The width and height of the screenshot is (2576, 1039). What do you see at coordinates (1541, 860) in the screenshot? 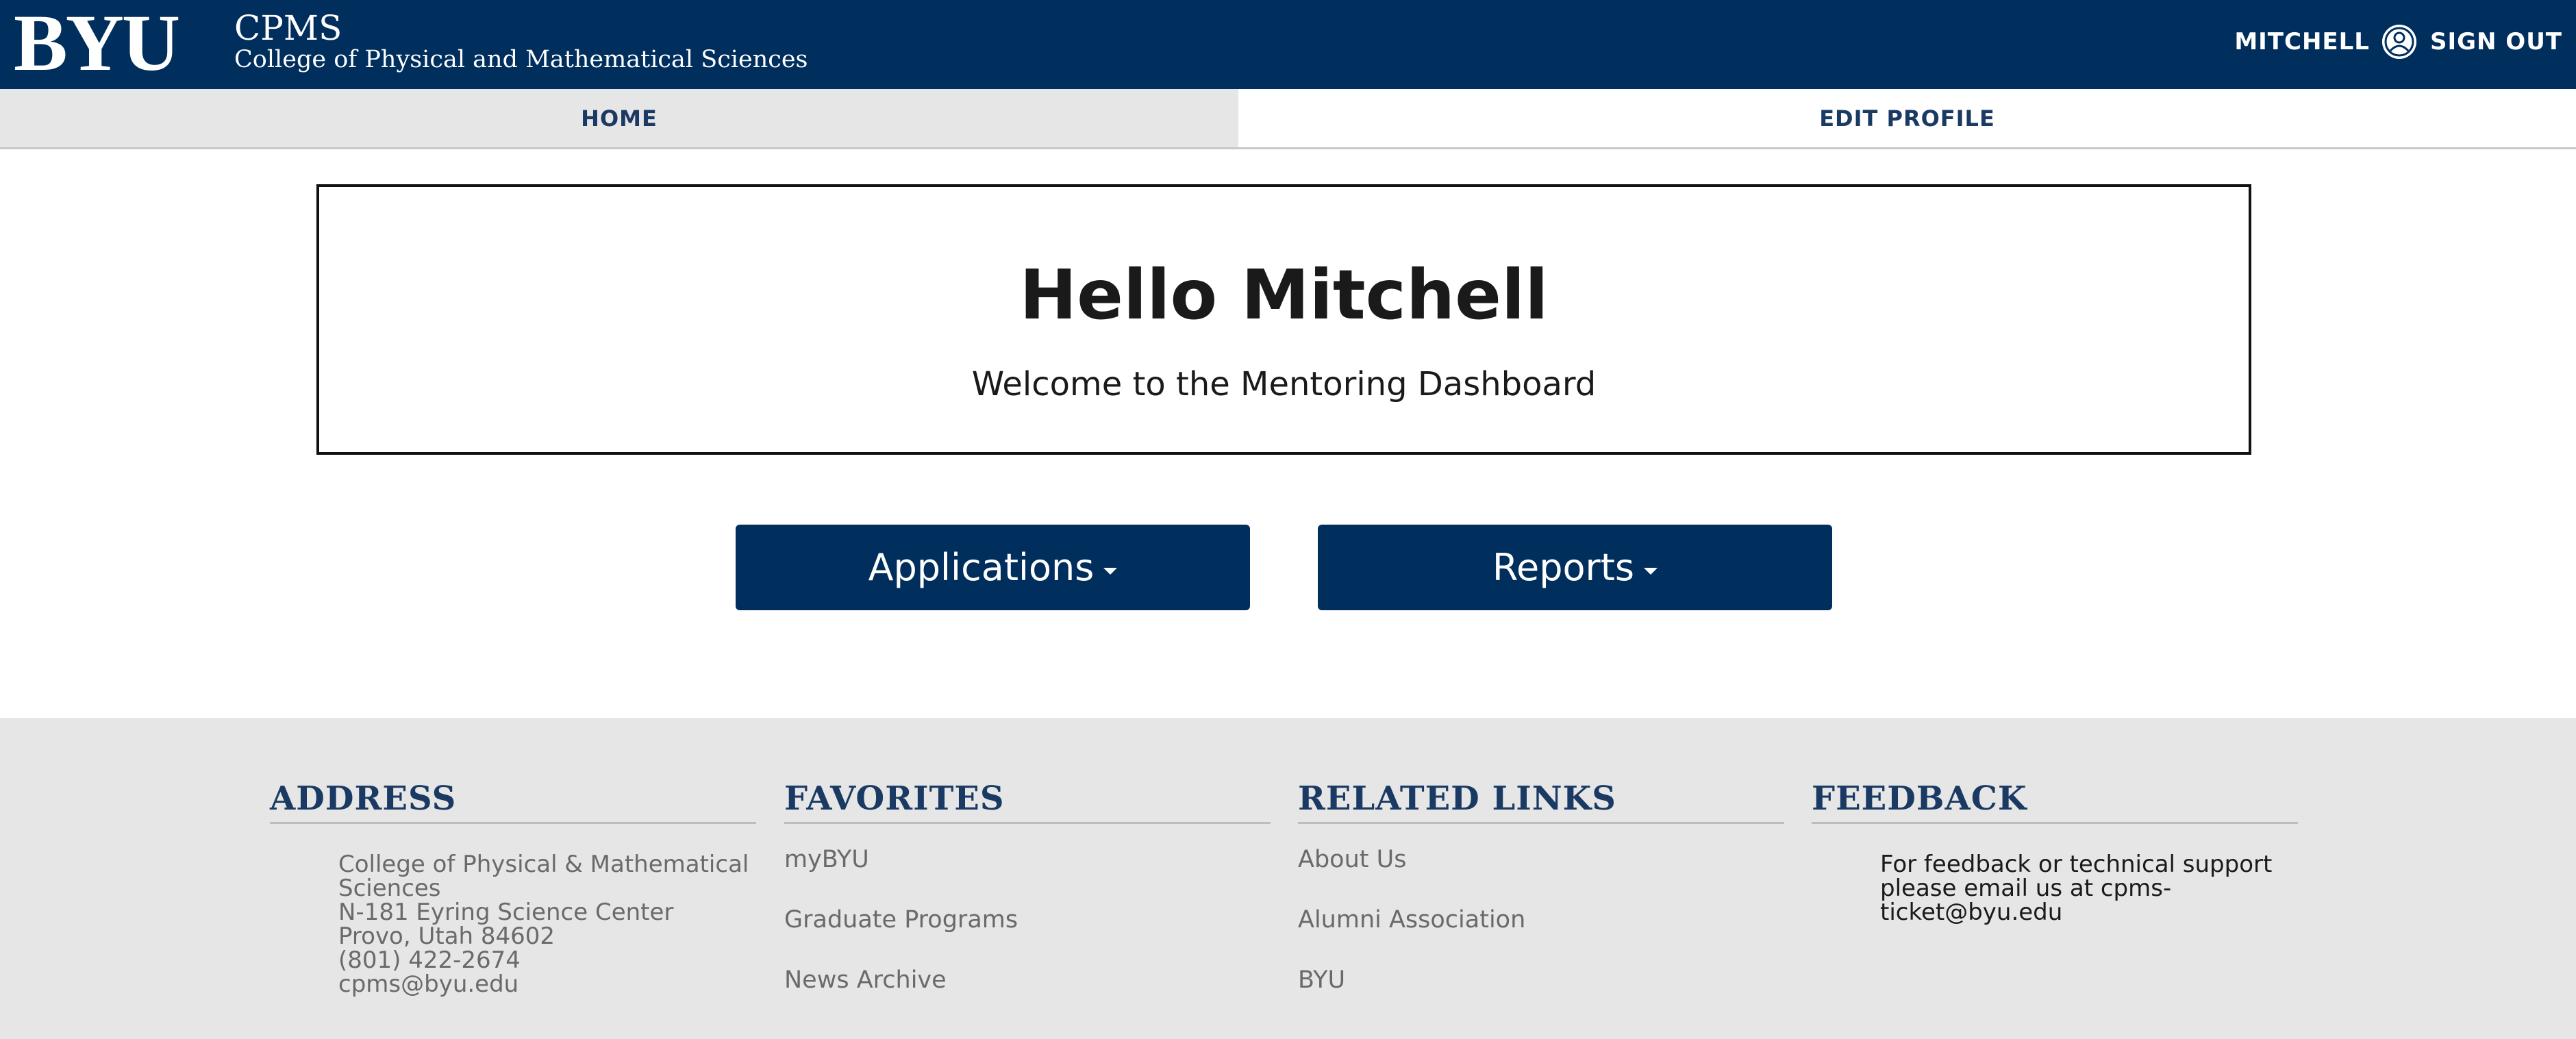
I see `footer-link-about-us: About Us` at bounding box center [1541, 860].